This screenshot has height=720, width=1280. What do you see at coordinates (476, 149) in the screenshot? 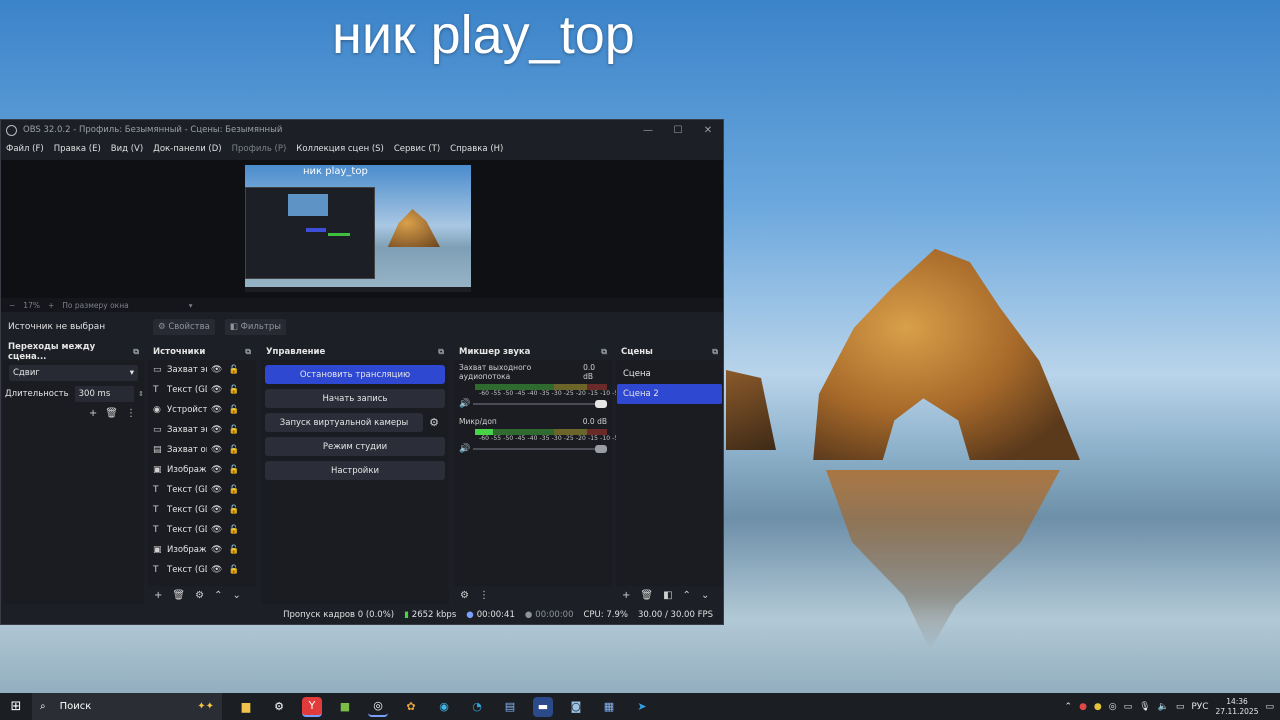
I see `menu-help: Справка (H)` at bounding box center [476, 149].